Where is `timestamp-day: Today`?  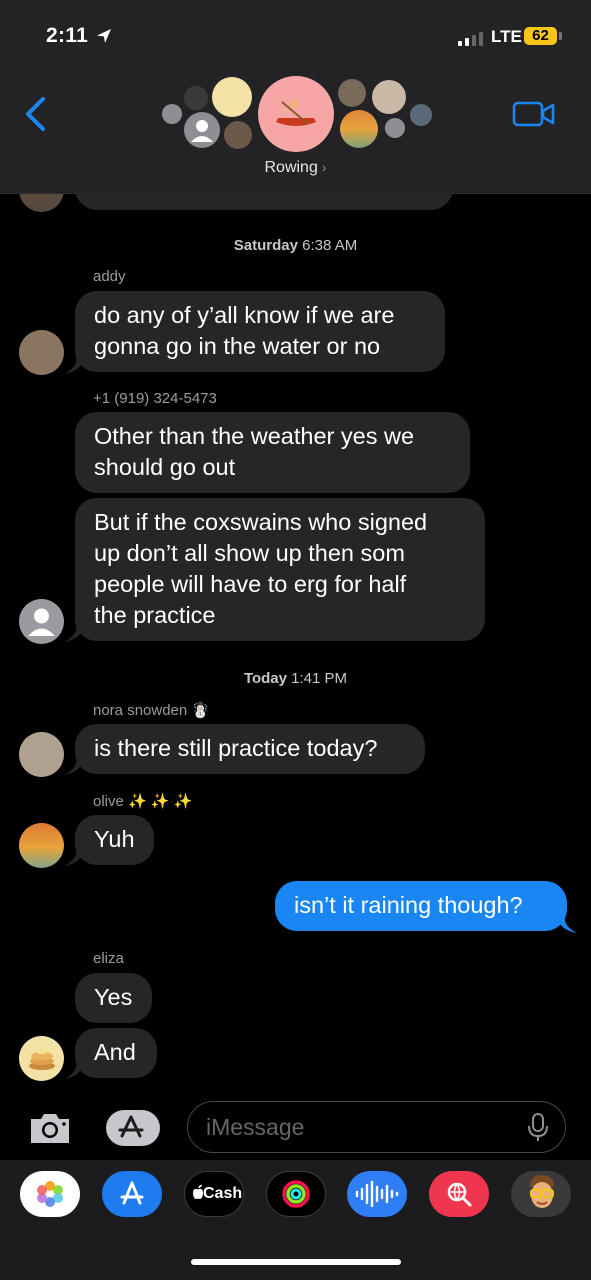
timestamp-day: Today is located at coordinates (265, 678).